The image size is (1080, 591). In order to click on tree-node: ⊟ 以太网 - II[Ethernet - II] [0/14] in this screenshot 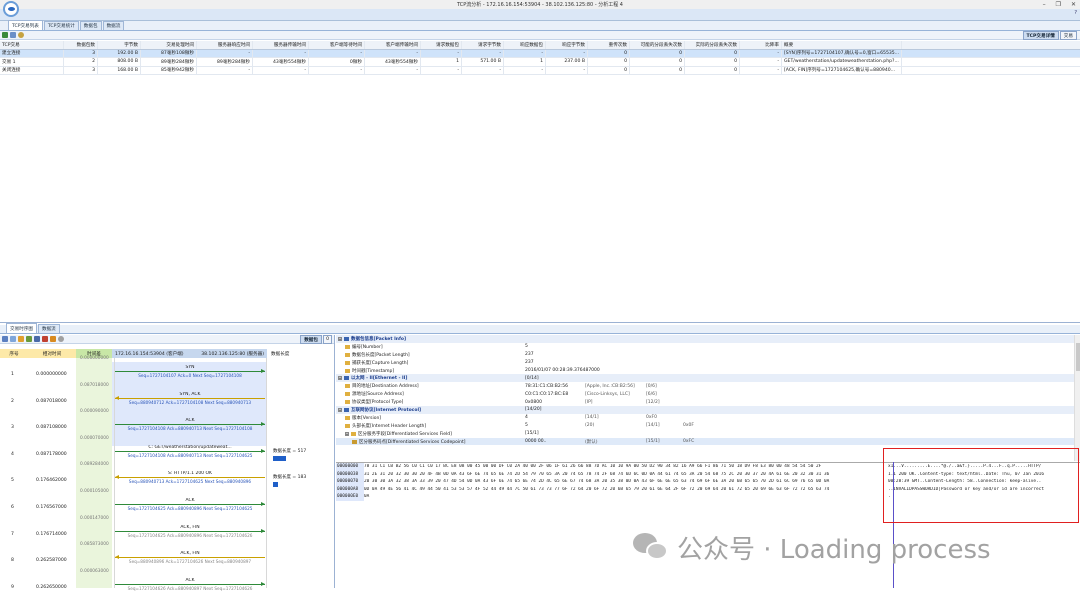, I will do `click(708, 378)`.